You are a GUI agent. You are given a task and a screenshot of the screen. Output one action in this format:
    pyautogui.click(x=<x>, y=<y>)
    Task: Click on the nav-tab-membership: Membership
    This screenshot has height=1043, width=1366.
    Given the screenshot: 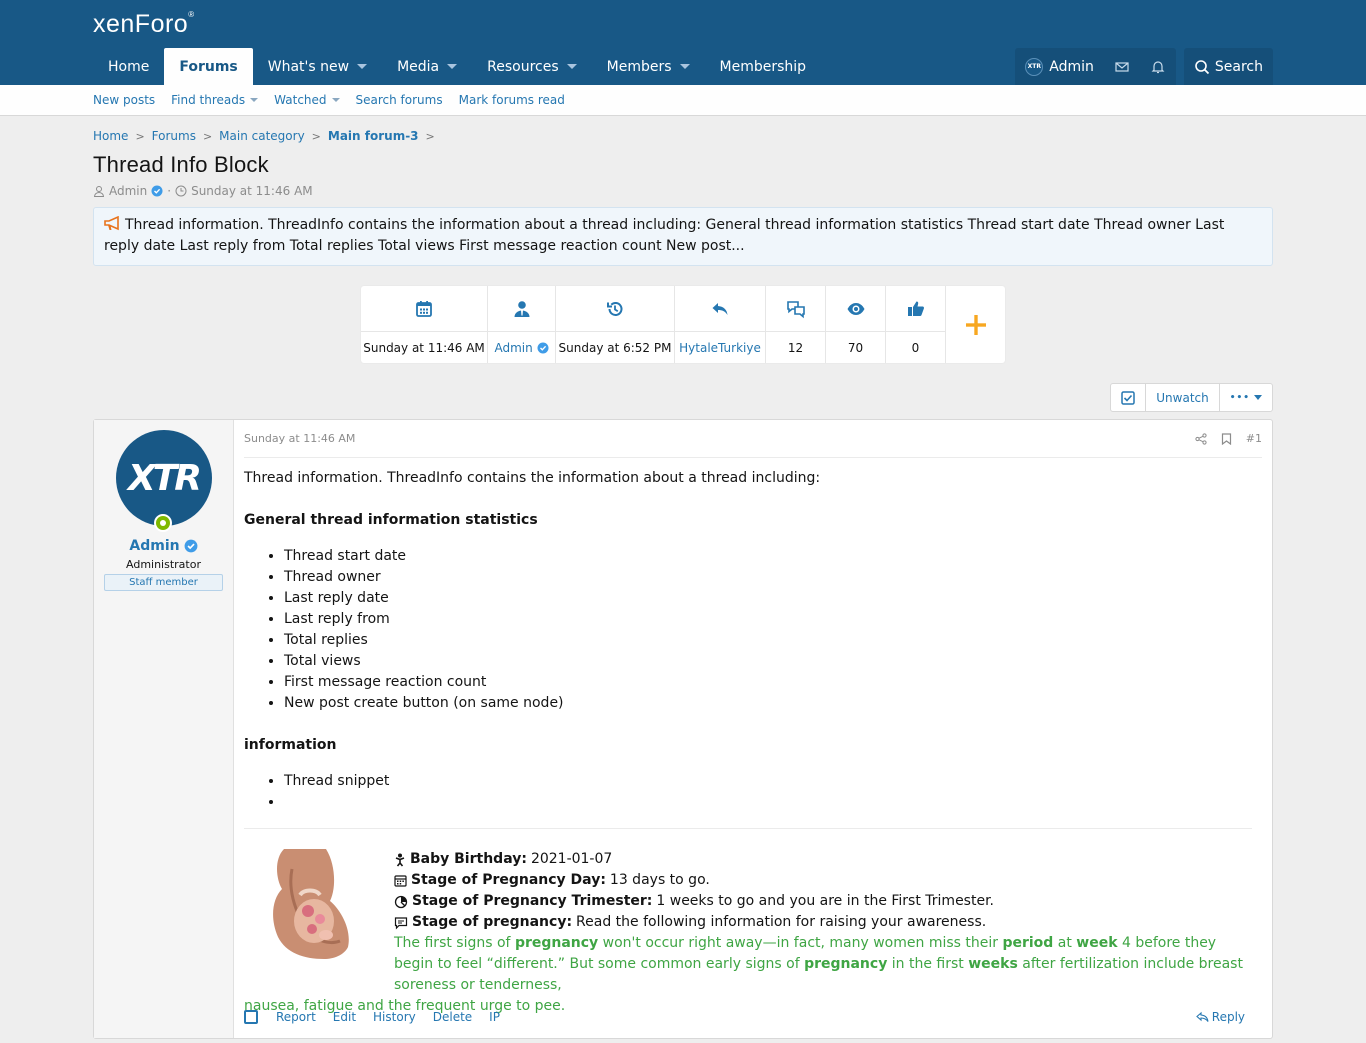 What is the action you would take?
    pyautogui.click(x=763, y=66)
    